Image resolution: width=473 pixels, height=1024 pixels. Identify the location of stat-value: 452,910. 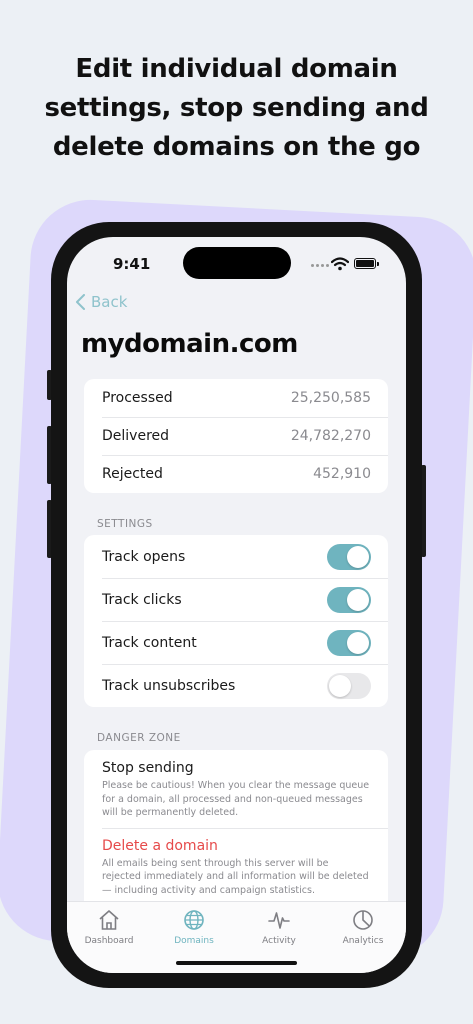
(342, 474).